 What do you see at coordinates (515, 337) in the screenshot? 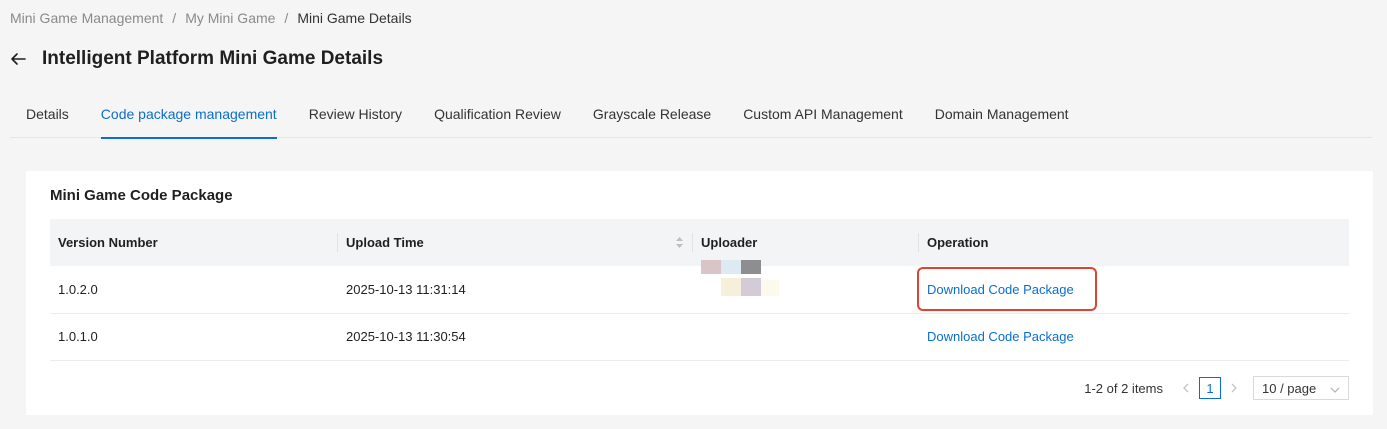
I see `cell-upload-time: 2025-10-13 11:30:54` at bounding box center [515, 337].